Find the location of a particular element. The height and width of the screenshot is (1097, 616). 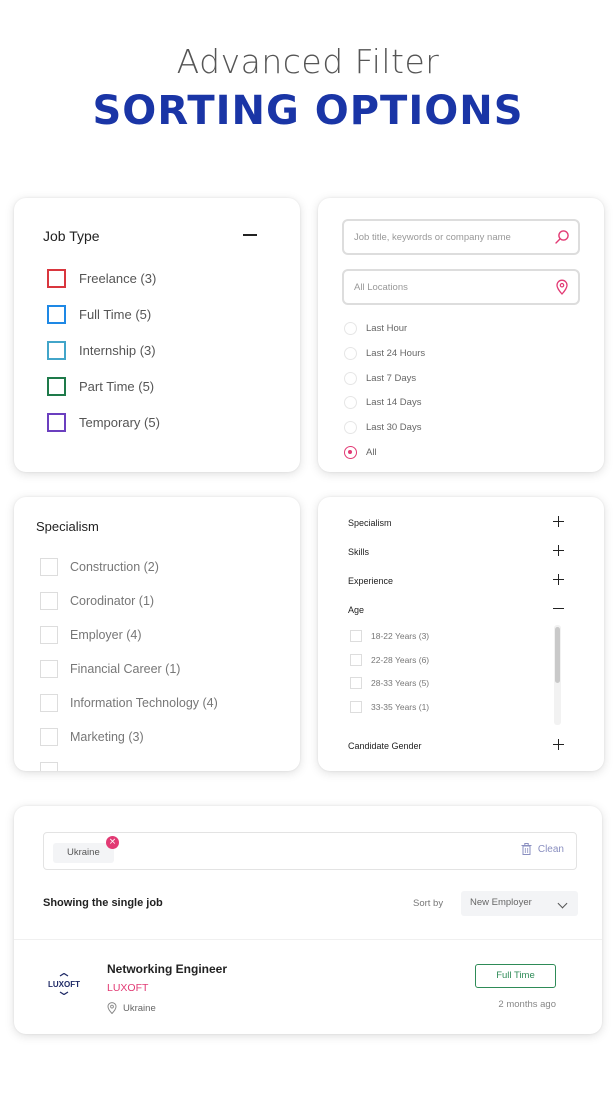

sort-selected-value: New Employer is located at coordinates (501, 902).